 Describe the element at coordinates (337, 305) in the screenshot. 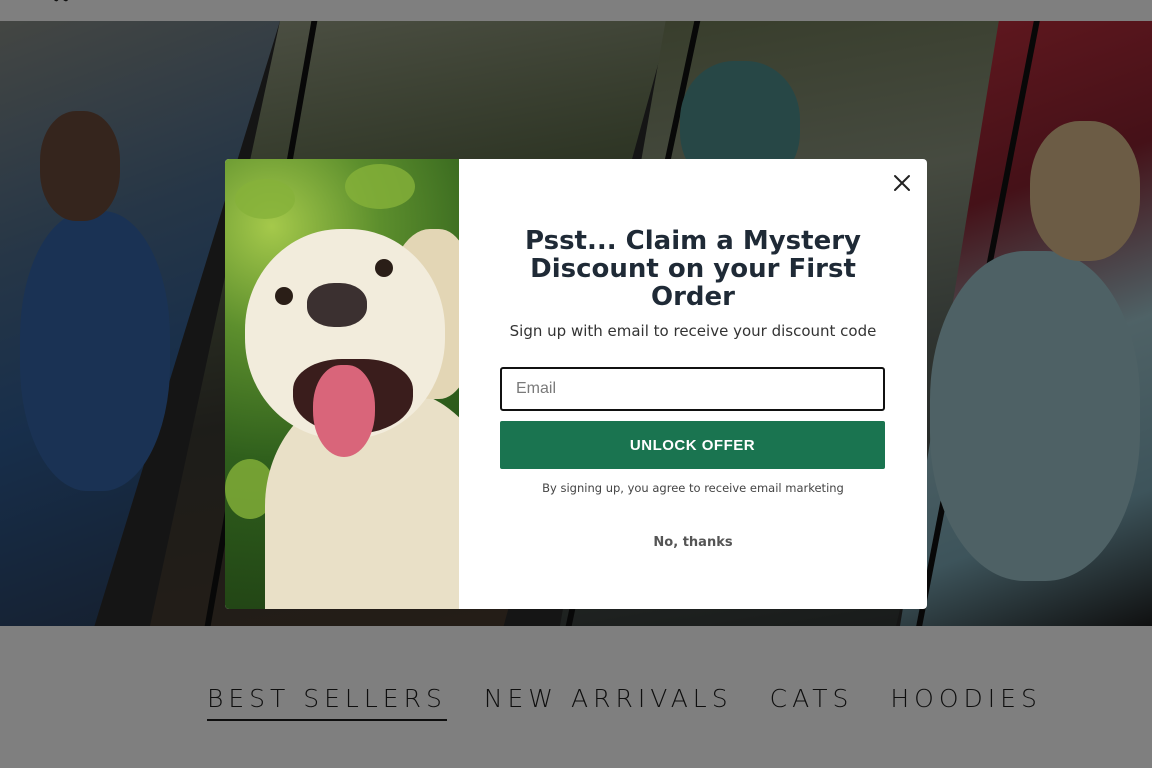

I see `dog-nose` at that location.